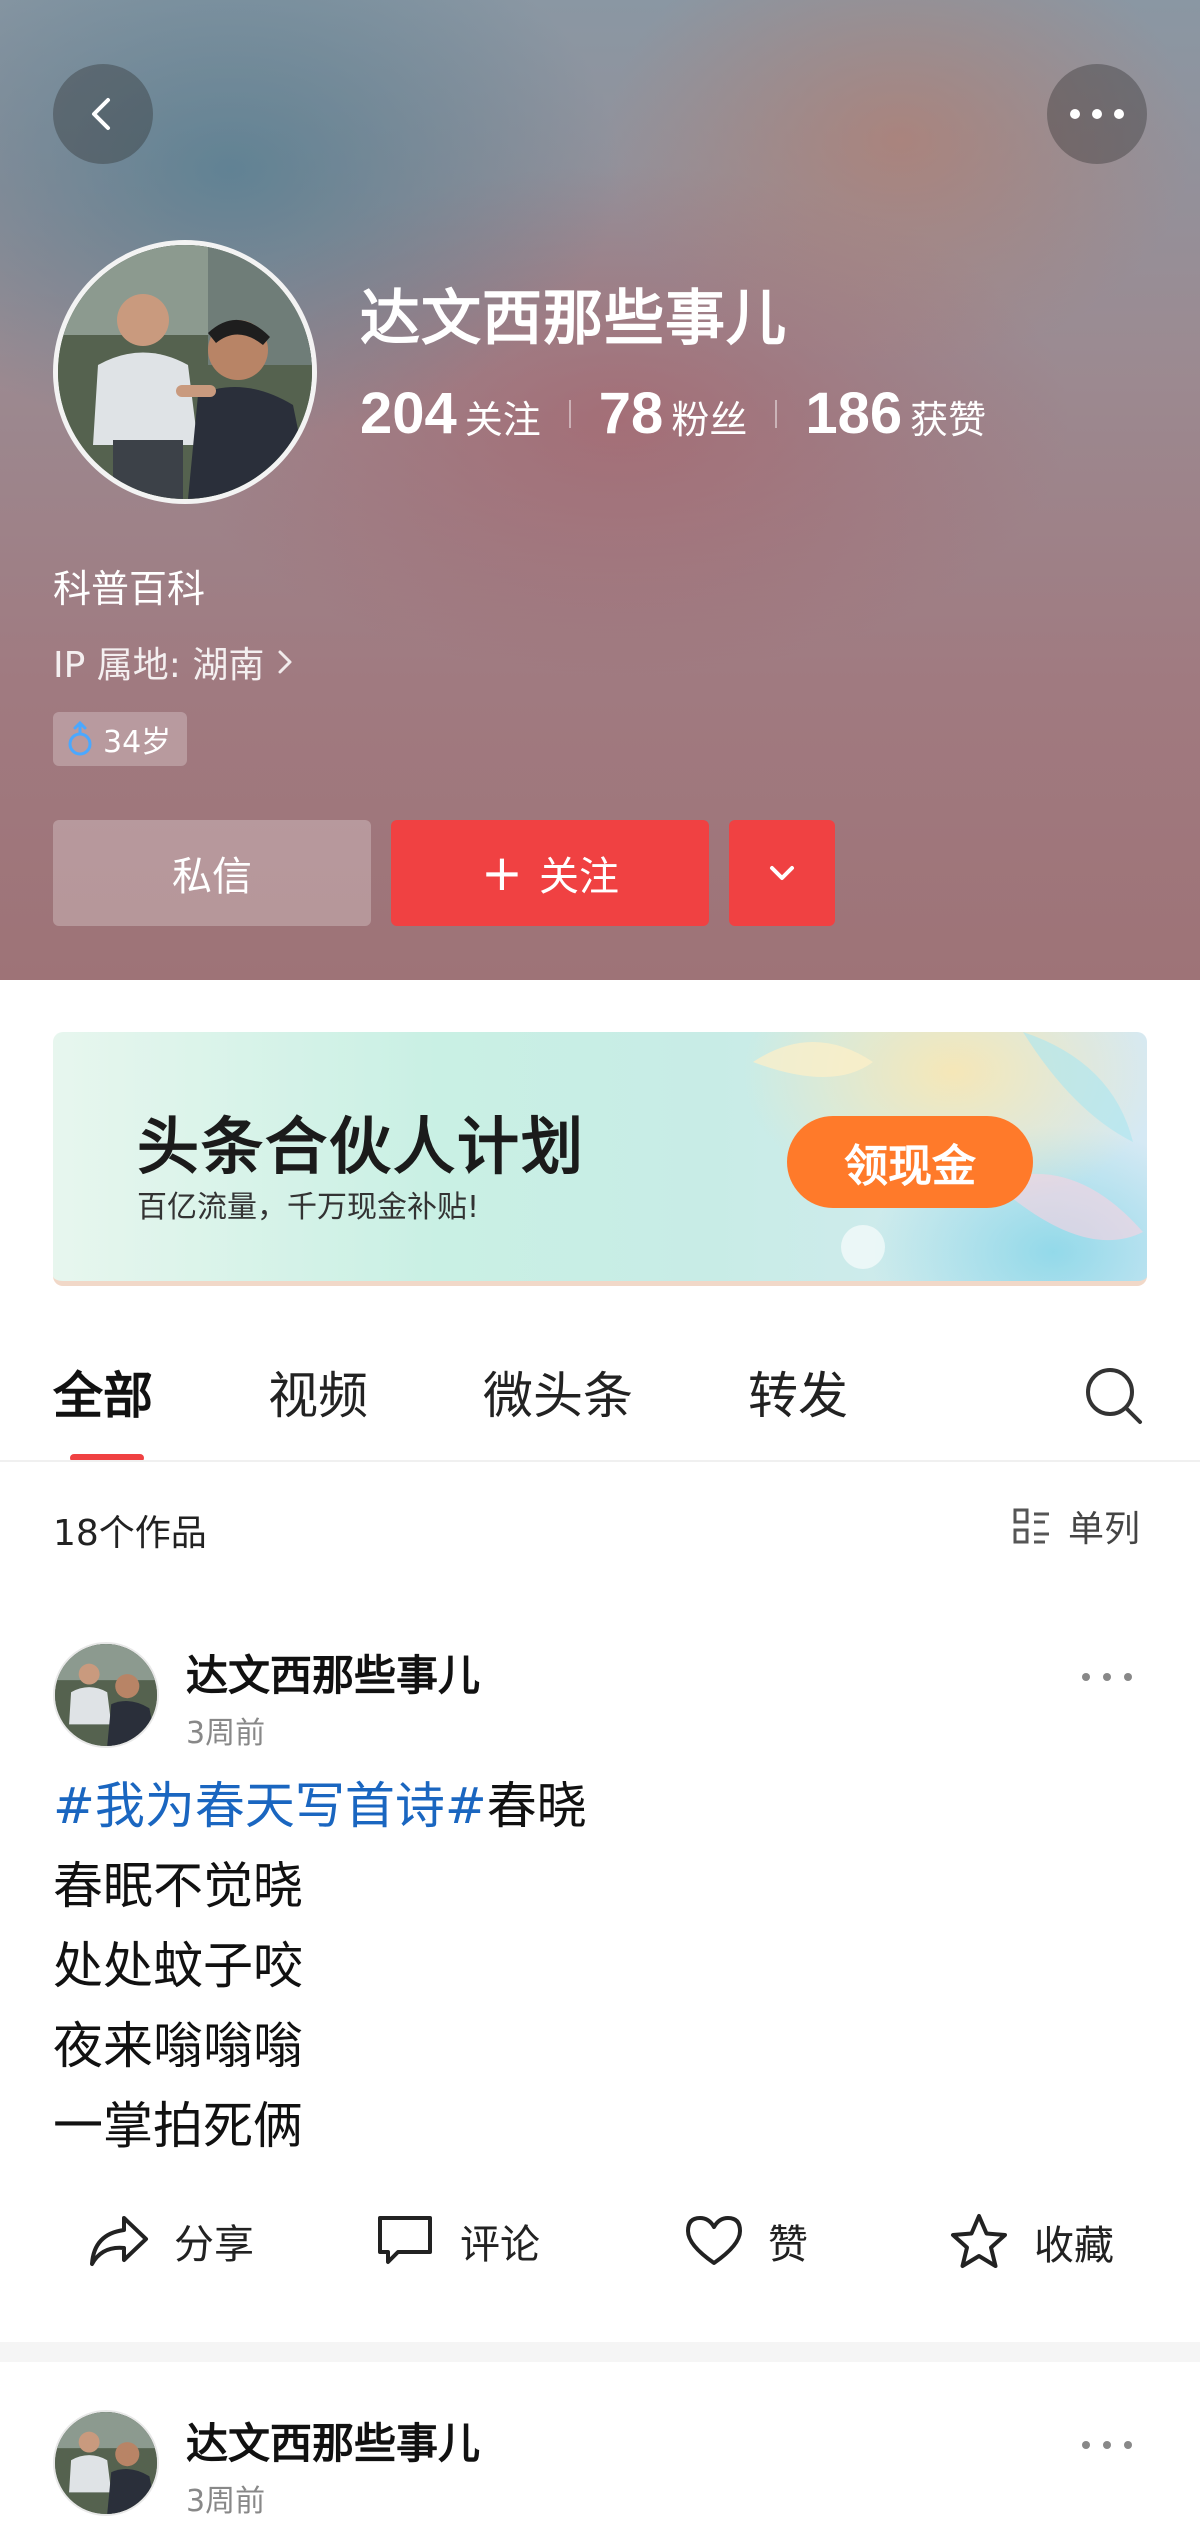 The height and width of the screenshot is (2528, 1200). I want to click on claim-cash-button: 领现金, so click(910, 1162).